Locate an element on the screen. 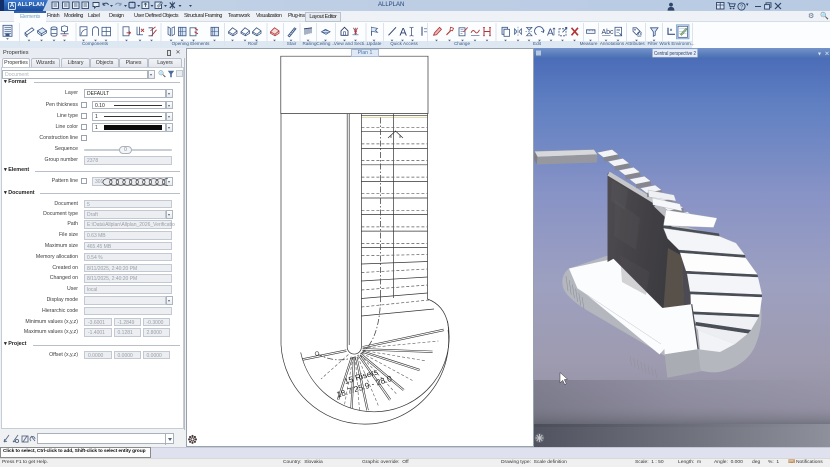 This screenshot has height=467, width=830. svg-text: Central perspective 2 is located at coordinates (675, 54).